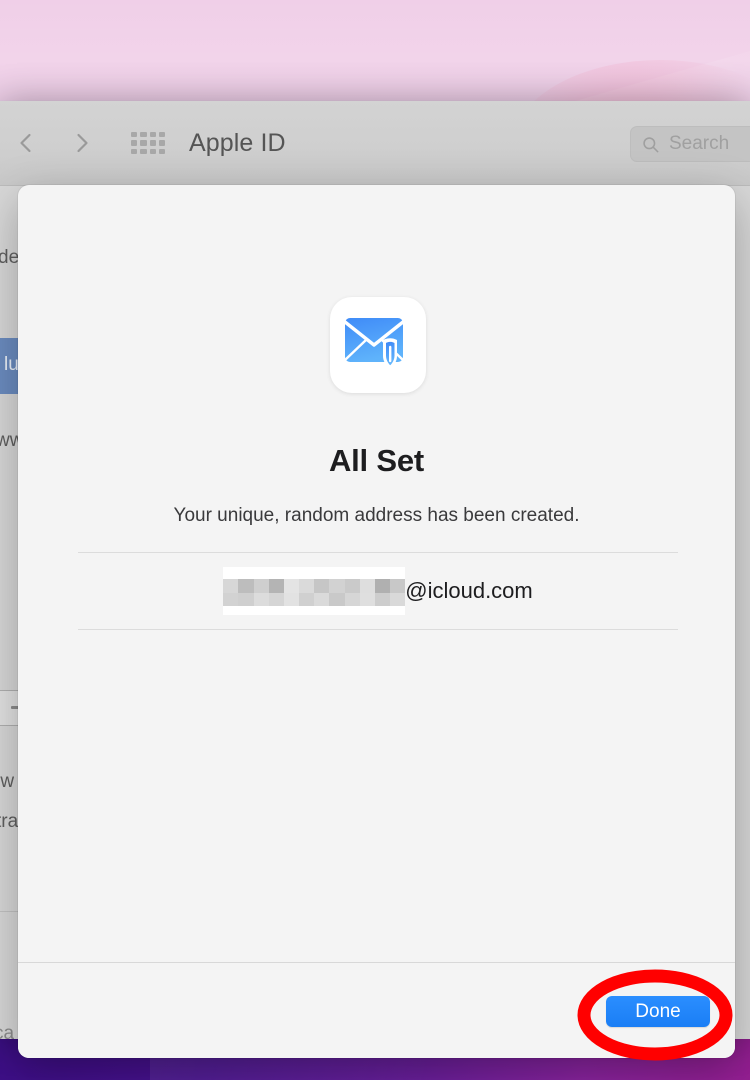 This screenshot has width=750, height=1080. I want to click on background-fragment-text: tra, so click(9, 821).